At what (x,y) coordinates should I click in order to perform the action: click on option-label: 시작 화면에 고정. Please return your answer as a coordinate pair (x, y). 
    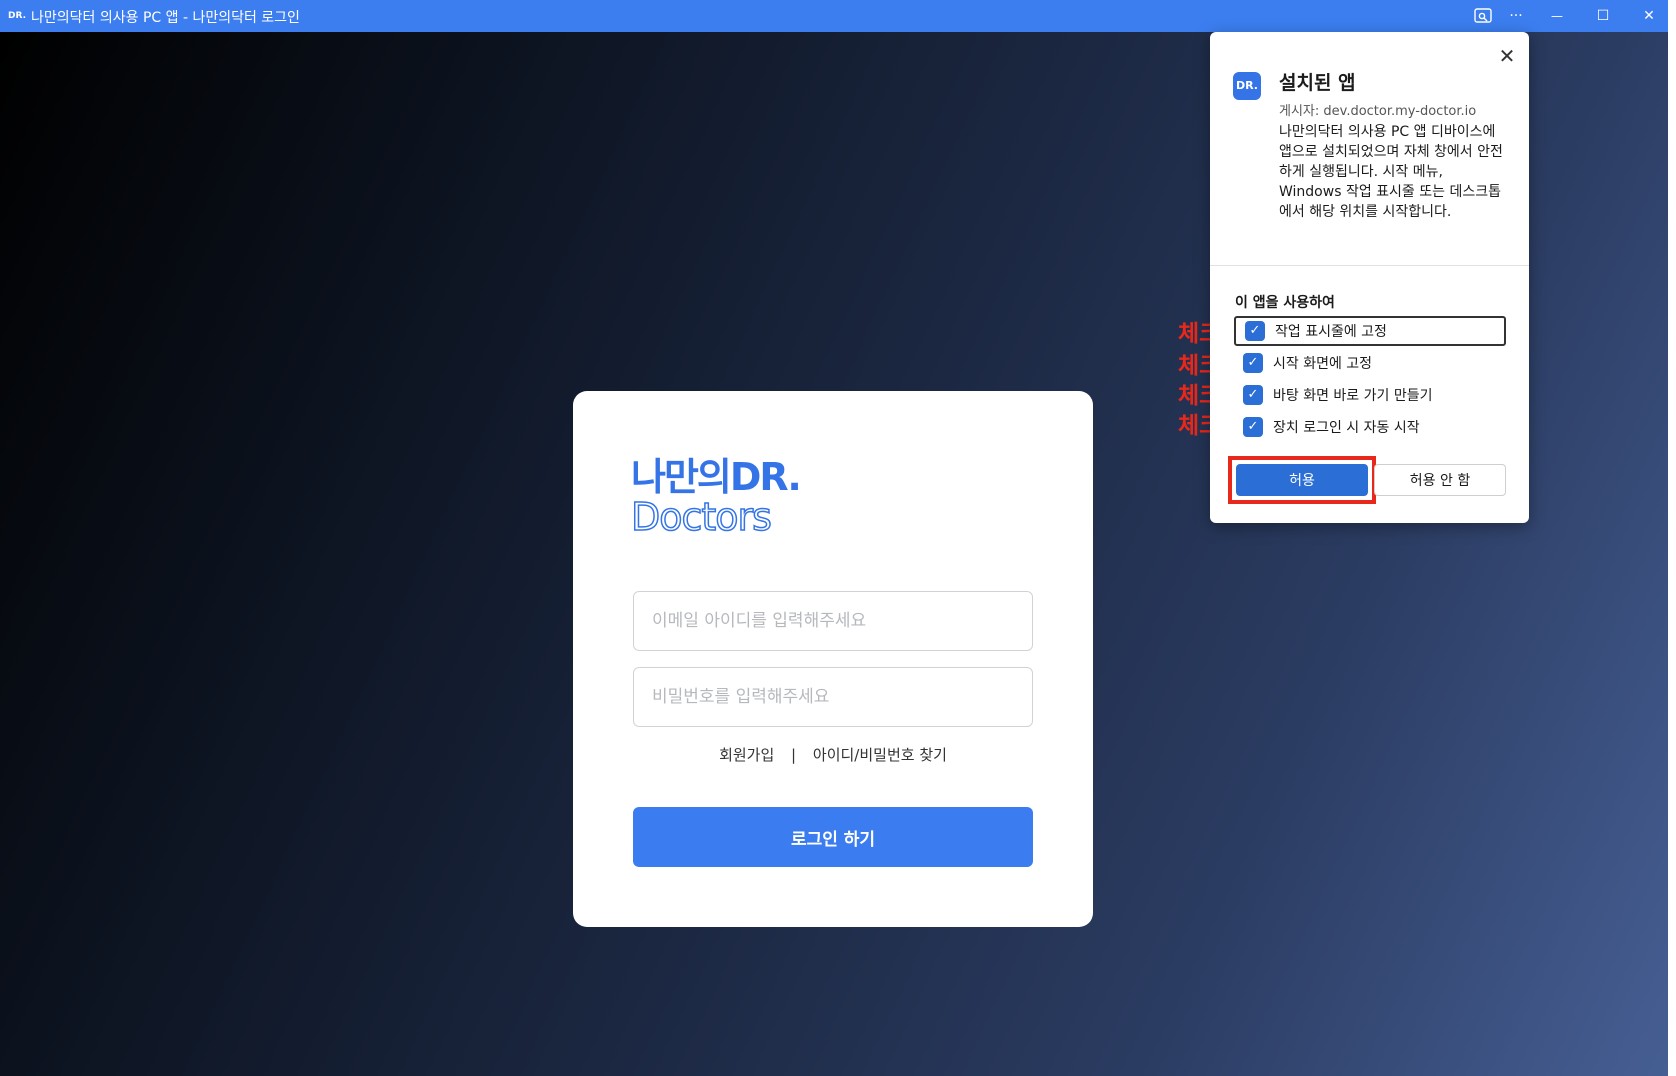
    Looking at the image, I should click on (1323, 364).